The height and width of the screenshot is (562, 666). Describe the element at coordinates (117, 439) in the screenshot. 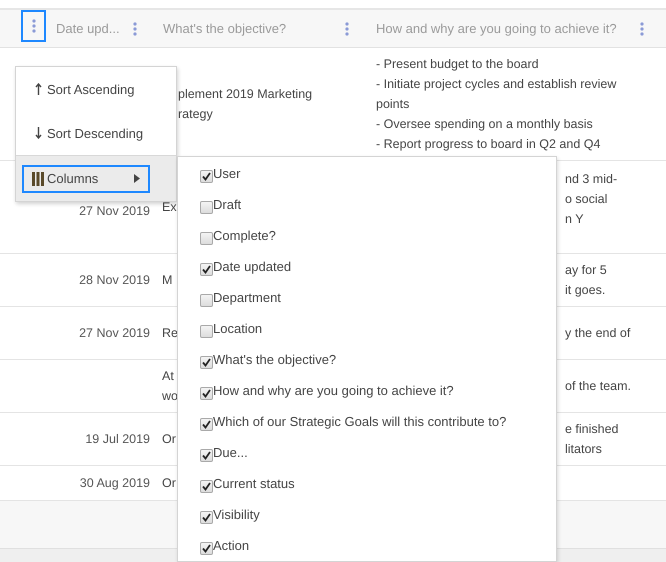

I see `date-cell-text: 19 Jul 2019` at that location.